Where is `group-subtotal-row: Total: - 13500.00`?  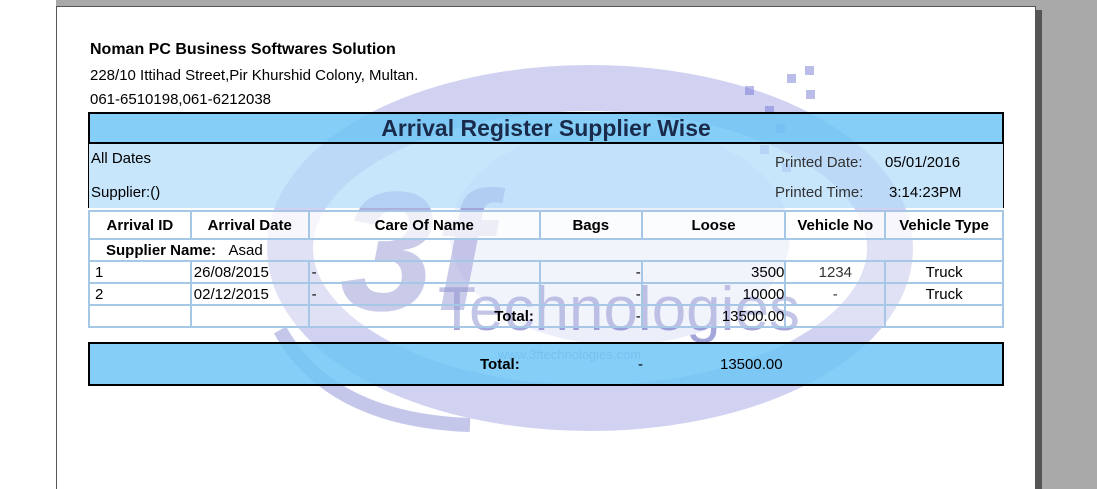 group-subtotal-row: Total: - 13500.00 is located at coordinates (546, 316).